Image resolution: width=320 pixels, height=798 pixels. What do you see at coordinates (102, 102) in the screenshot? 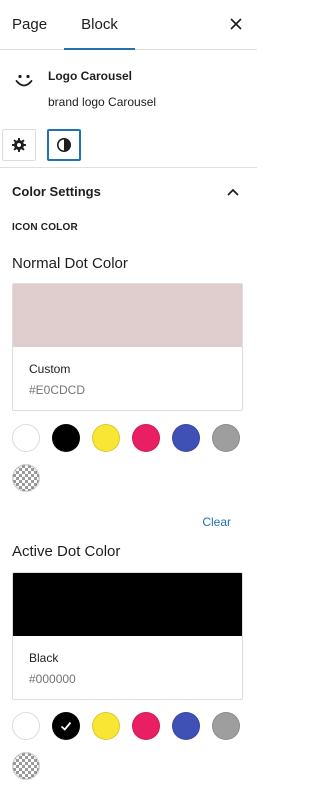
I see `block-description: brand logo Carousel` at bounding box center [102, 102].